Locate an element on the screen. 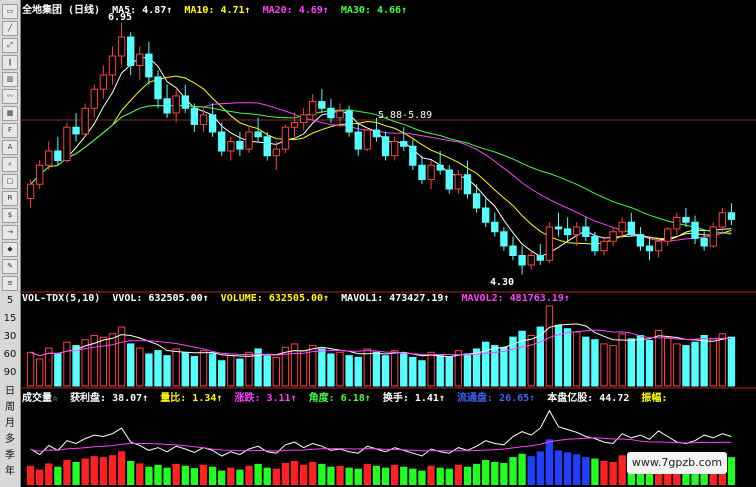  scale-60: 60 is located at coordinates (10, 354).